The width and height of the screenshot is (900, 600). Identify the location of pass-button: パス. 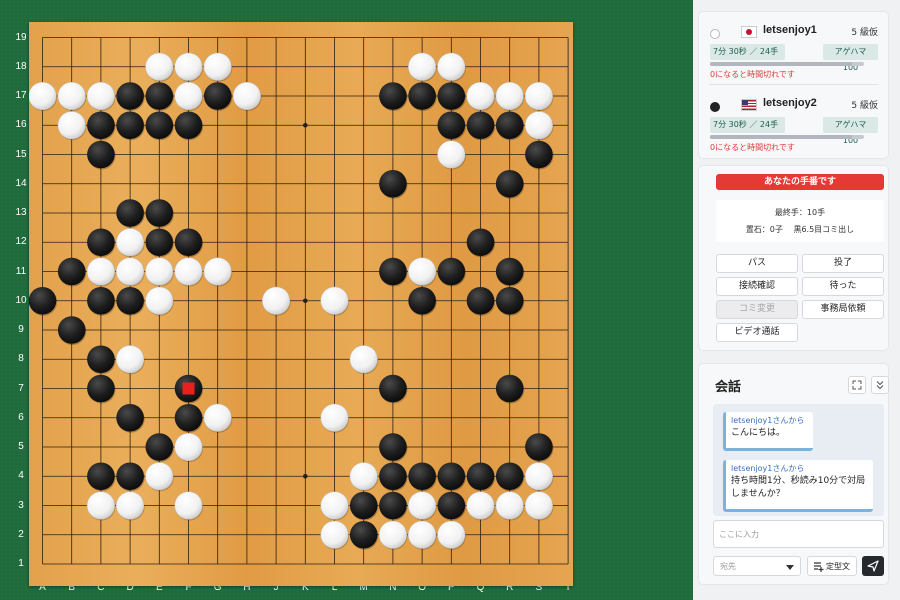
(757, 263).